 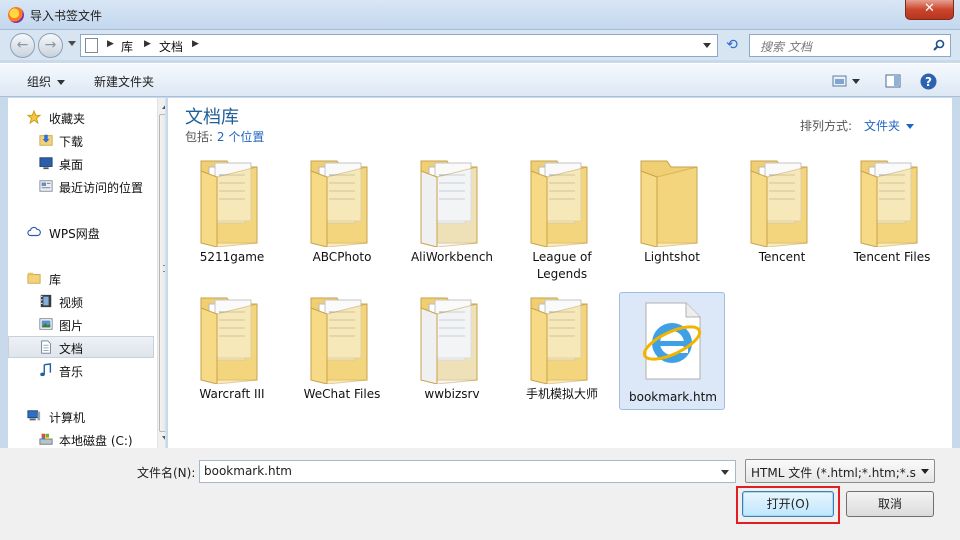 I want to click on sidebar-item-videos: 视频, so click(x=81, y=302).